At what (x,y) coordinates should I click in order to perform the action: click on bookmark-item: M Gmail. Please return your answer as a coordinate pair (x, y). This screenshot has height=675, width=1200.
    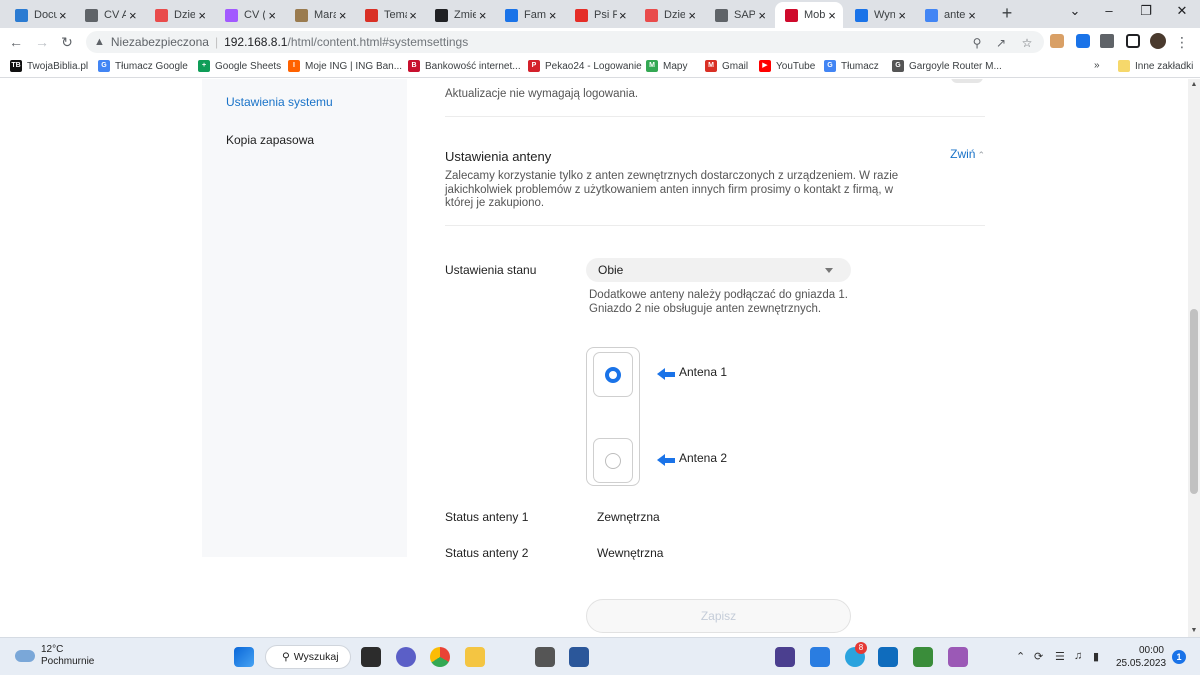
    Looking at the image, I should click on (726, 66).